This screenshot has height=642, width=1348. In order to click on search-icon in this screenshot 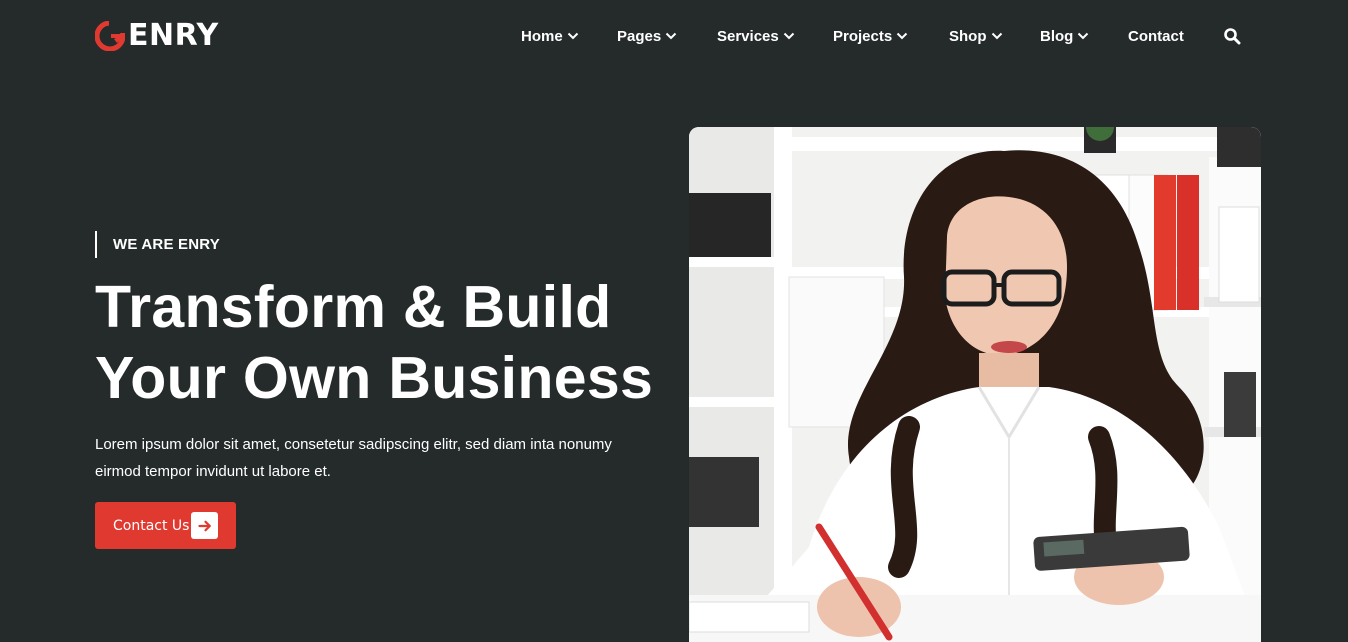, I will do `click(1232, 36)`.